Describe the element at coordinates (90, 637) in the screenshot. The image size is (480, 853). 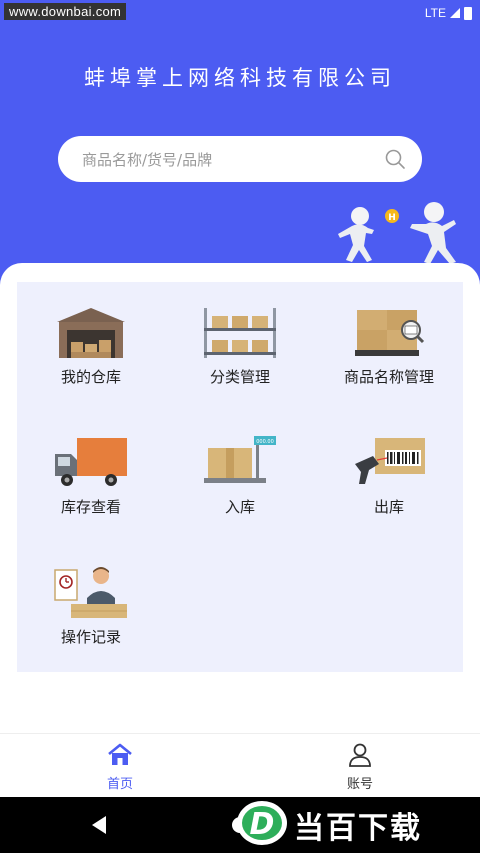
I see `menu-item-label: 操作记录` at that location.